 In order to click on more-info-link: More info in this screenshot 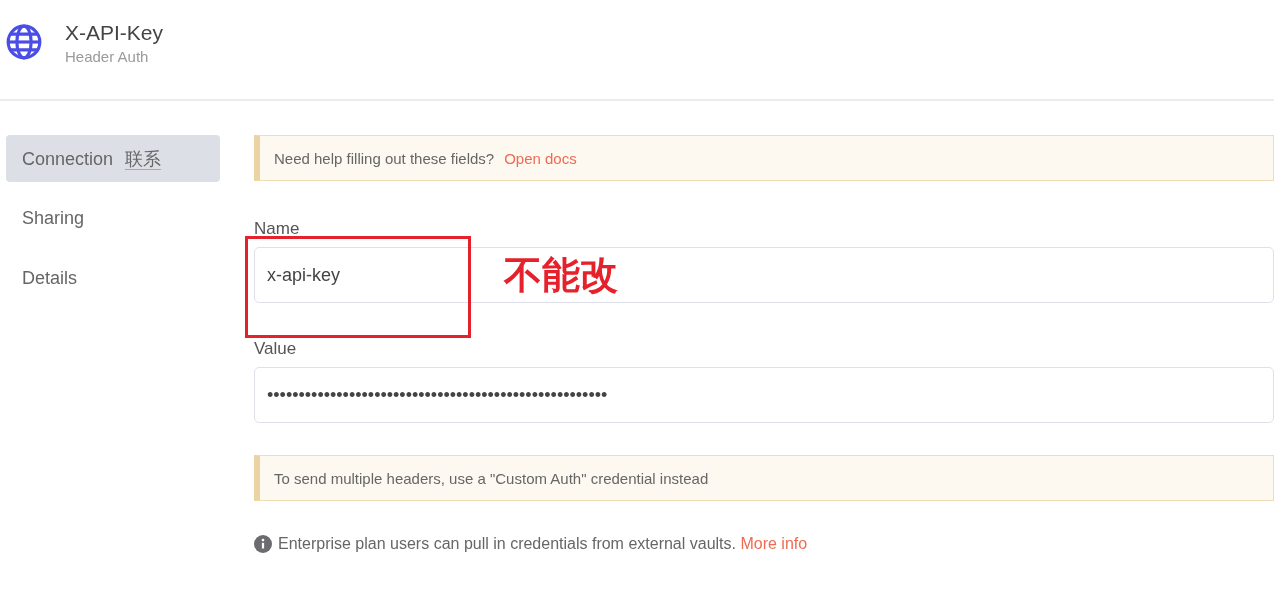, I will do `click(774, 543)`.